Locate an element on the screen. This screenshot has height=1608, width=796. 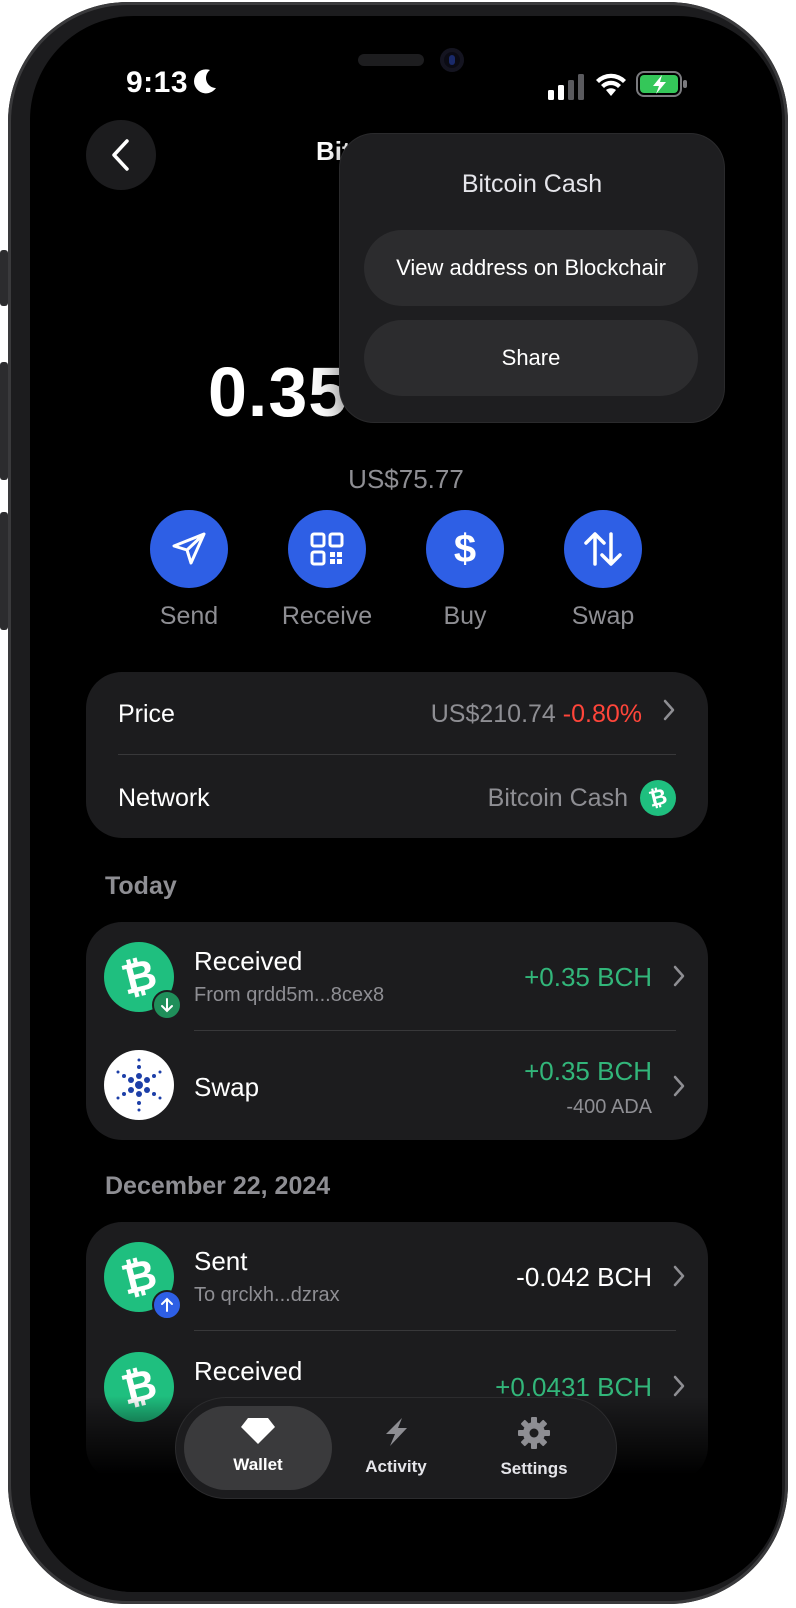
tx-title: Swap is located at coordinates (227, 1087).